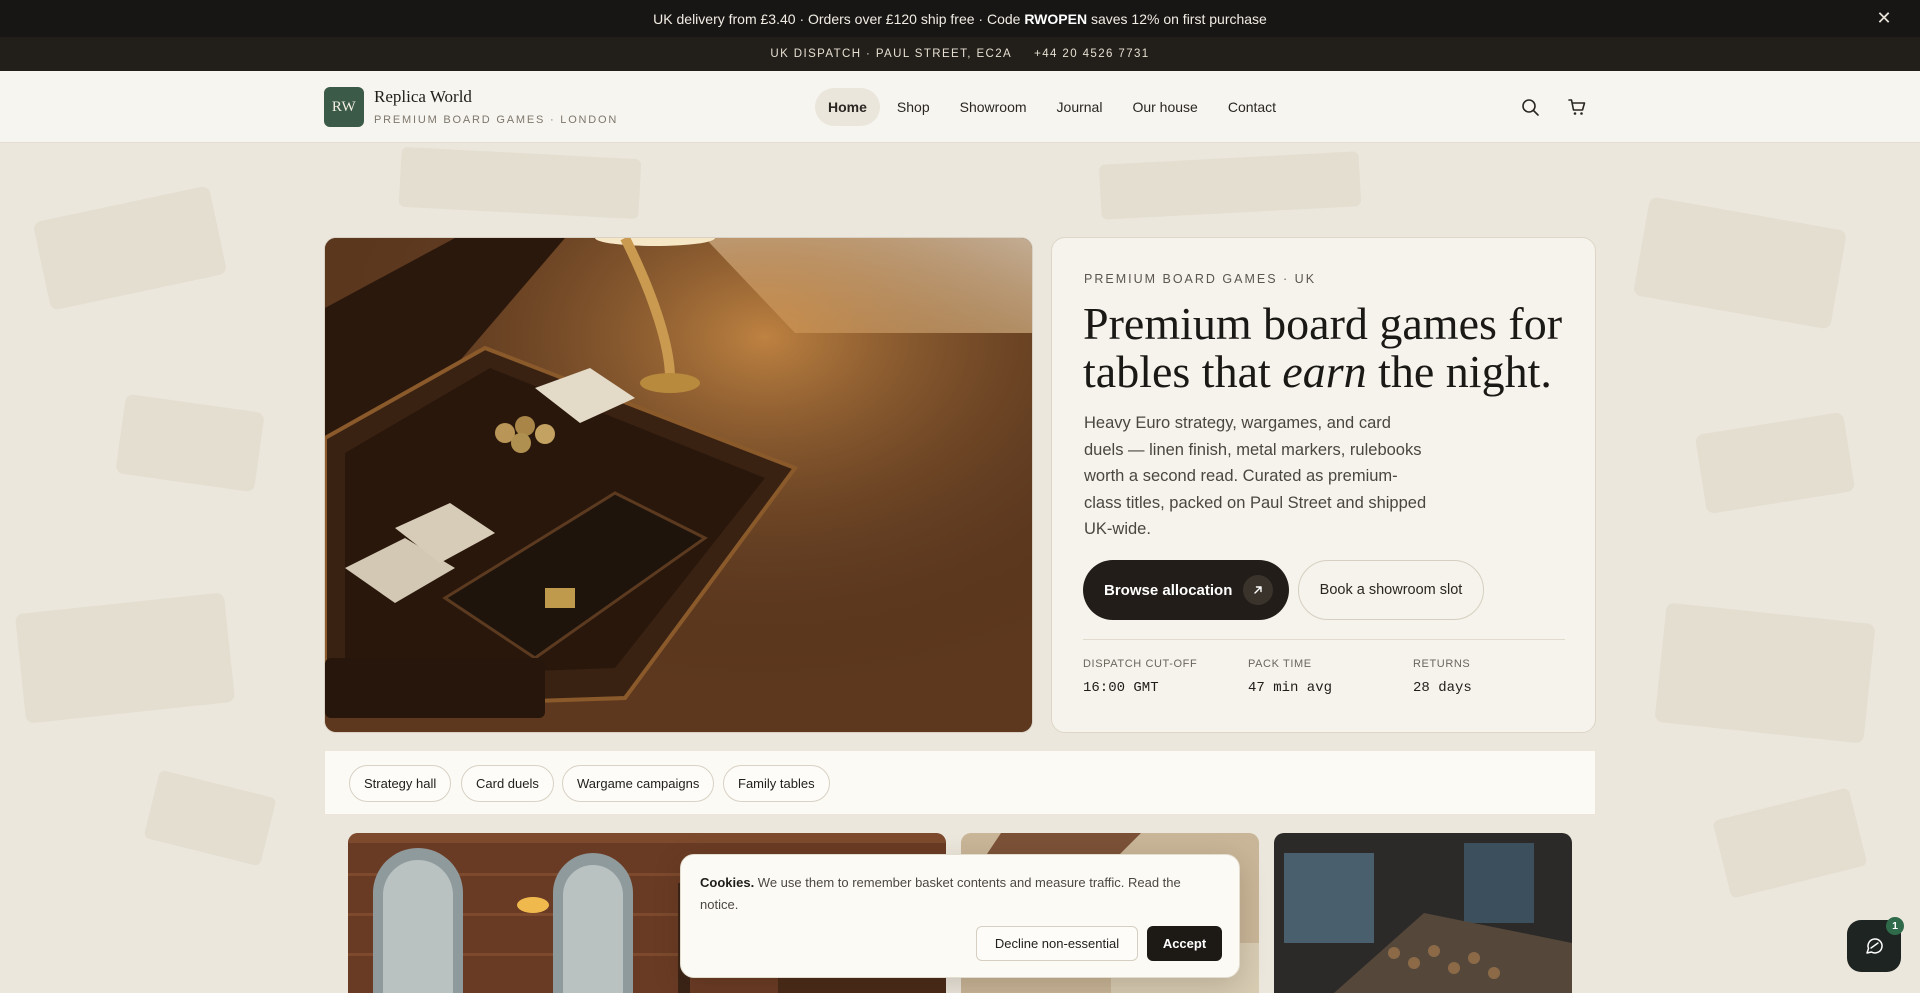 This screenshot has height=993, width=1920. What do you see at coordinates (1057, 943) in the screenshot?
I see `decline-cookies-button: Decline non-essential` at bounding box center [1057, 943].